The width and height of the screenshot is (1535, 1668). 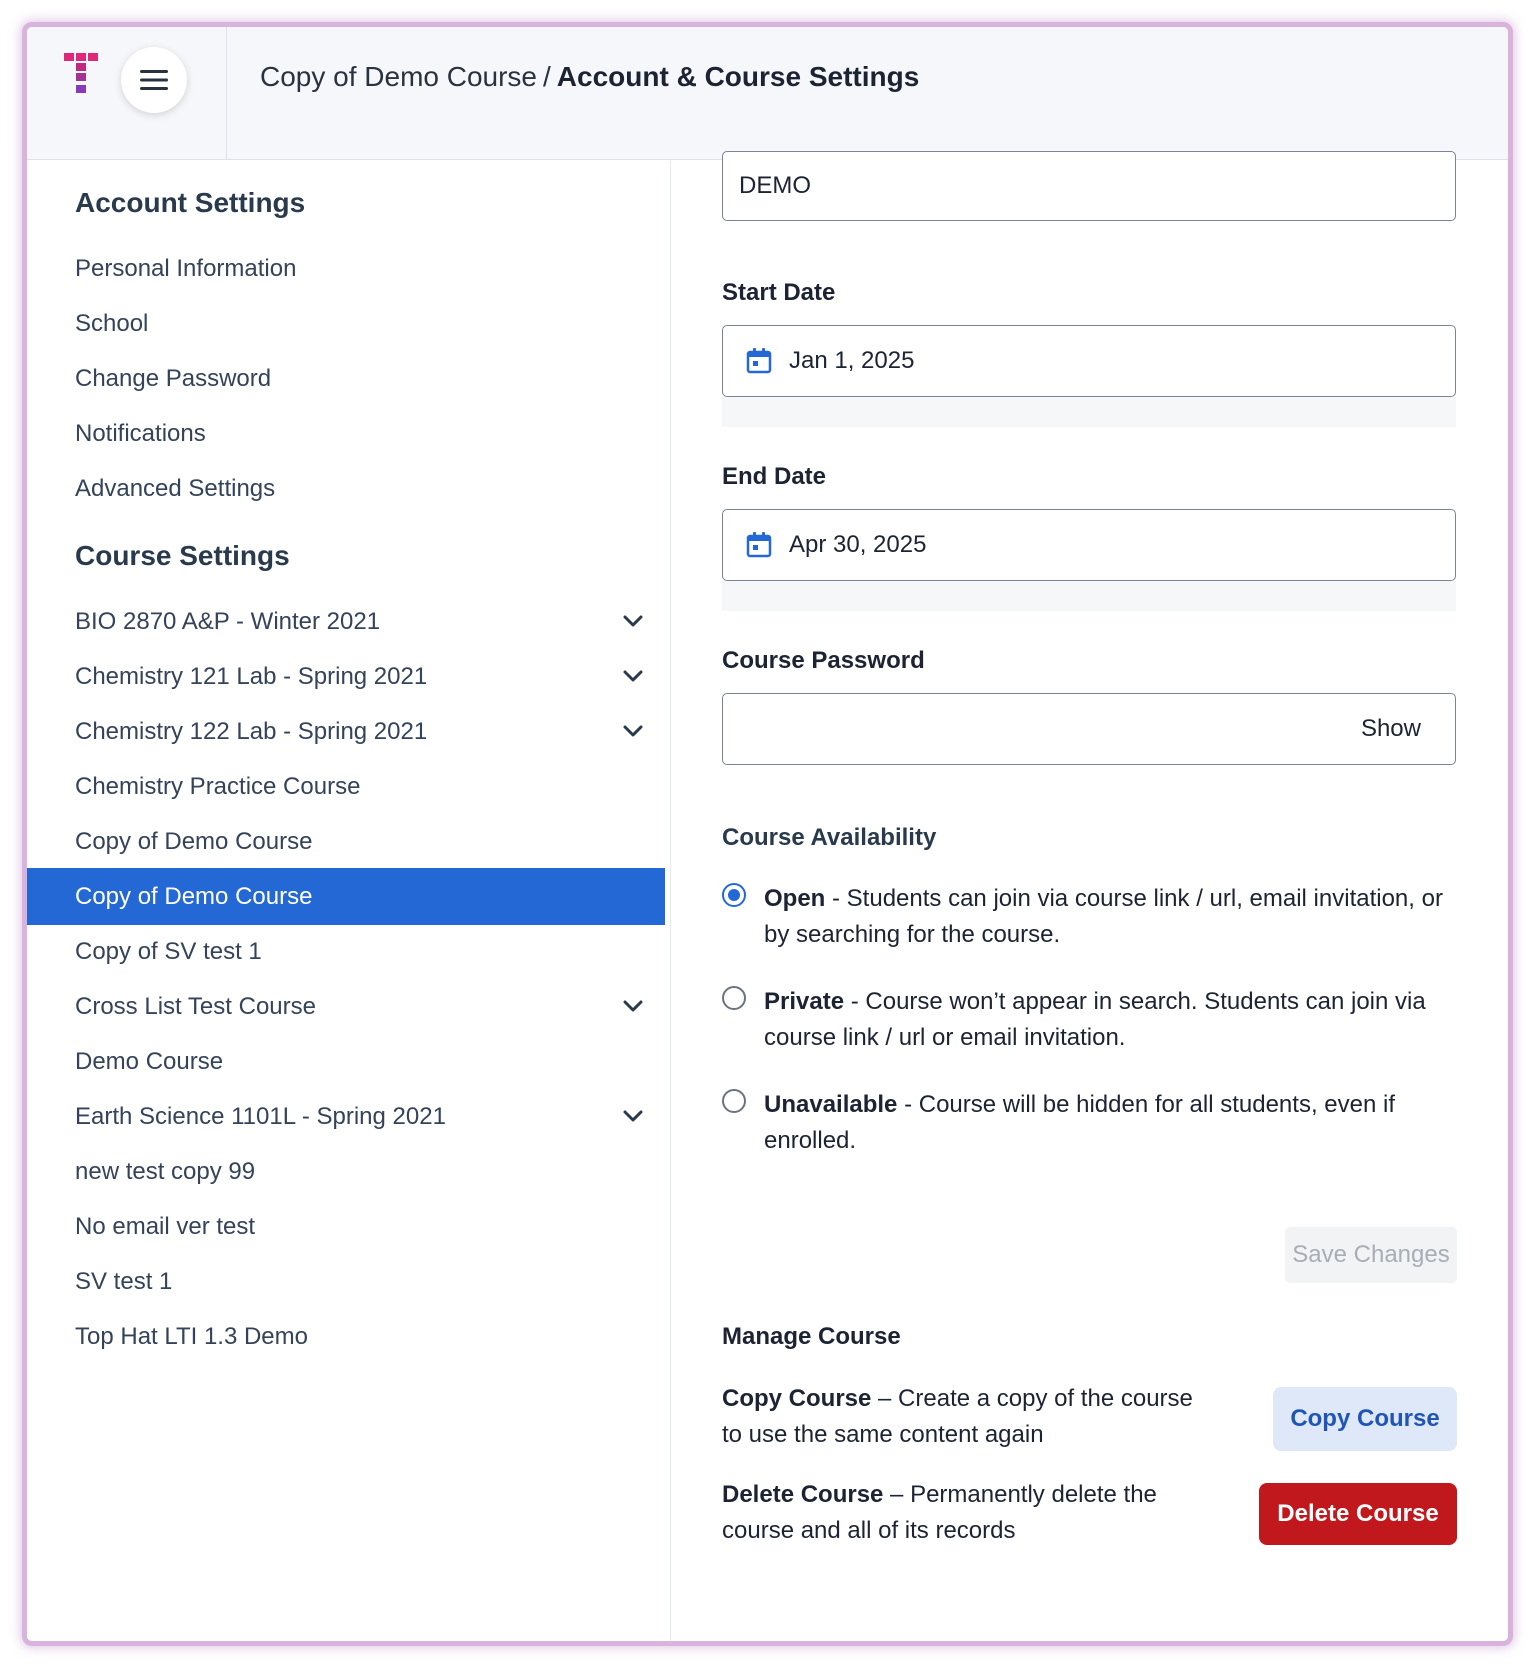 What do you see at coordinates (182, 555) in the screenshot?
I see `course-settings-heading: Course Settings` at bounding box center [182, 555].